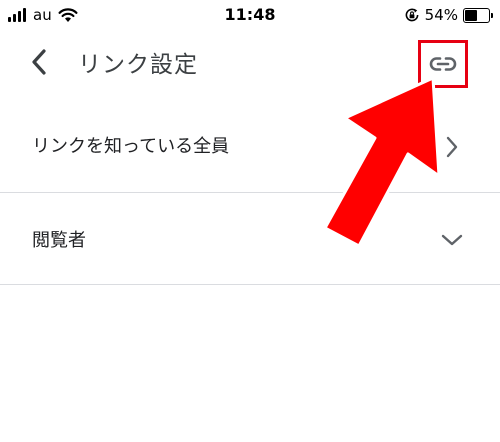 The width and height of the screenshot is (500, 442). Describe the element at coordinates (492, 15) in the screenshot. I see `battery-tip` at that location.